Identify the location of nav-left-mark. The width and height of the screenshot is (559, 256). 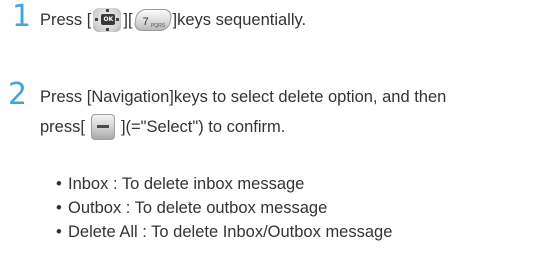
(97, 19).